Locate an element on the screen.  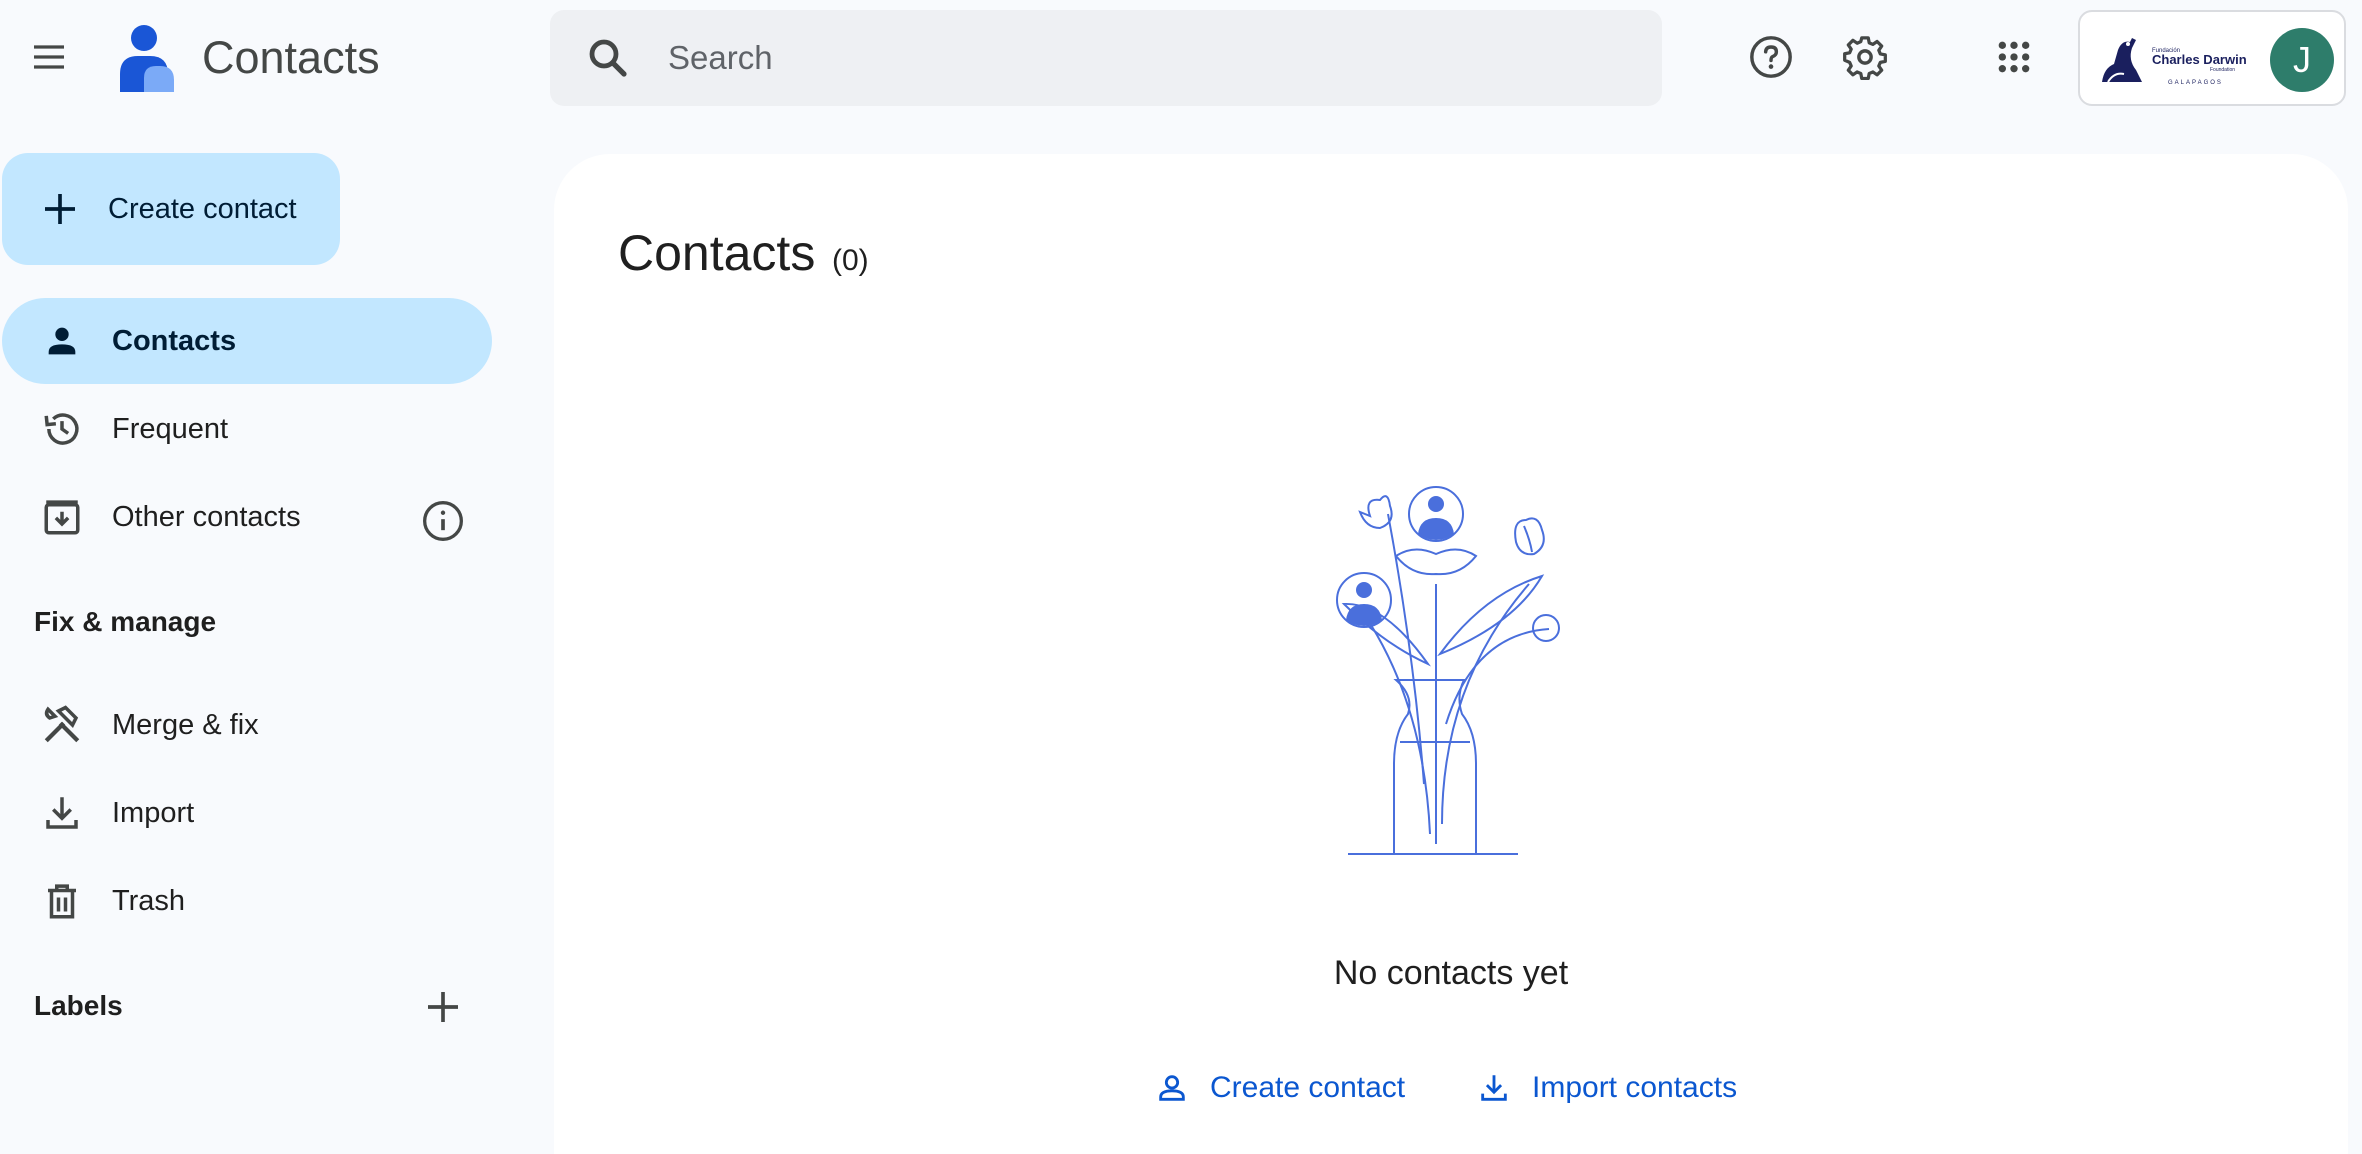
account-avatar: J is located at coordinates (2302, 60).